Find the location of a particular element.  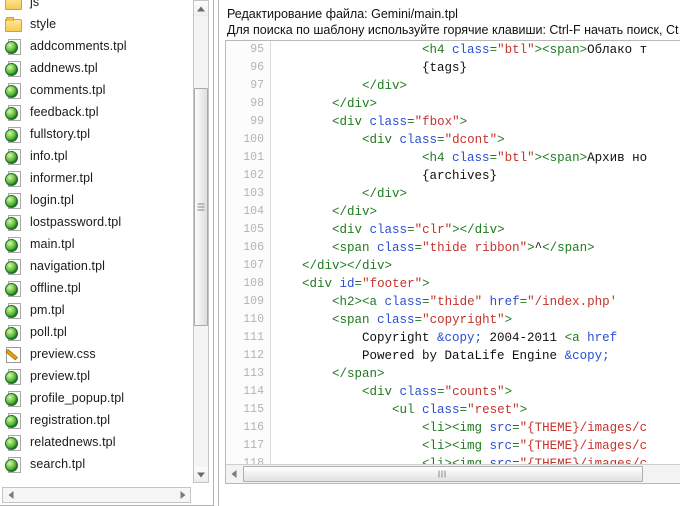

file-list-item: navigation.tpl is located at coordinates (96, 266).